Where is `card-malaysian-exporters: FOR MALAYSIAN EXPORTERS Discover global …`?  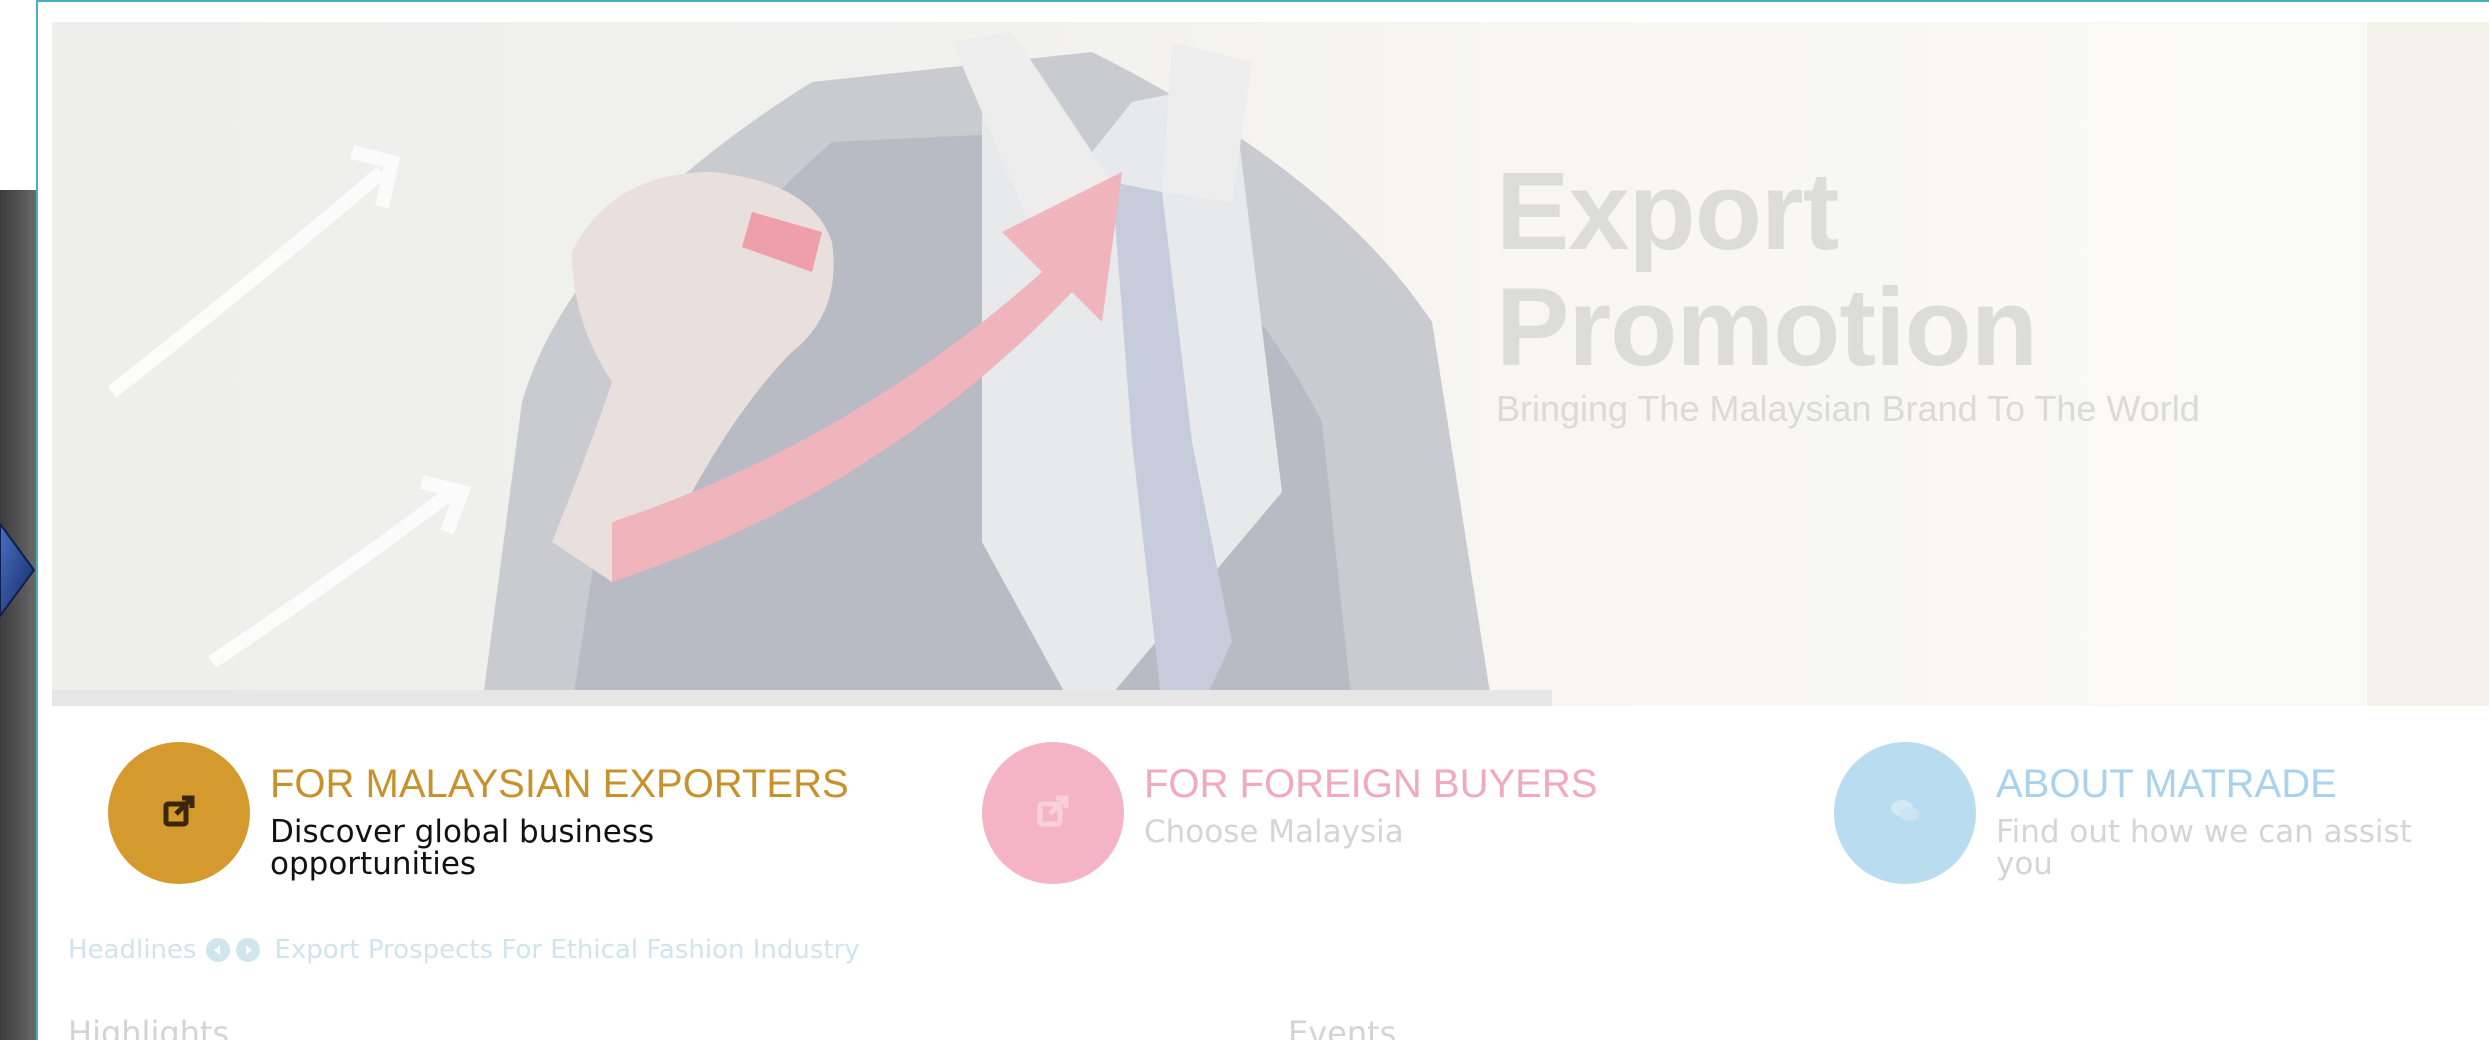
card-malaysian-exporters: FOR MALAYSIAN EXPORTERS Discover global … is located at coordinates (478, 817).